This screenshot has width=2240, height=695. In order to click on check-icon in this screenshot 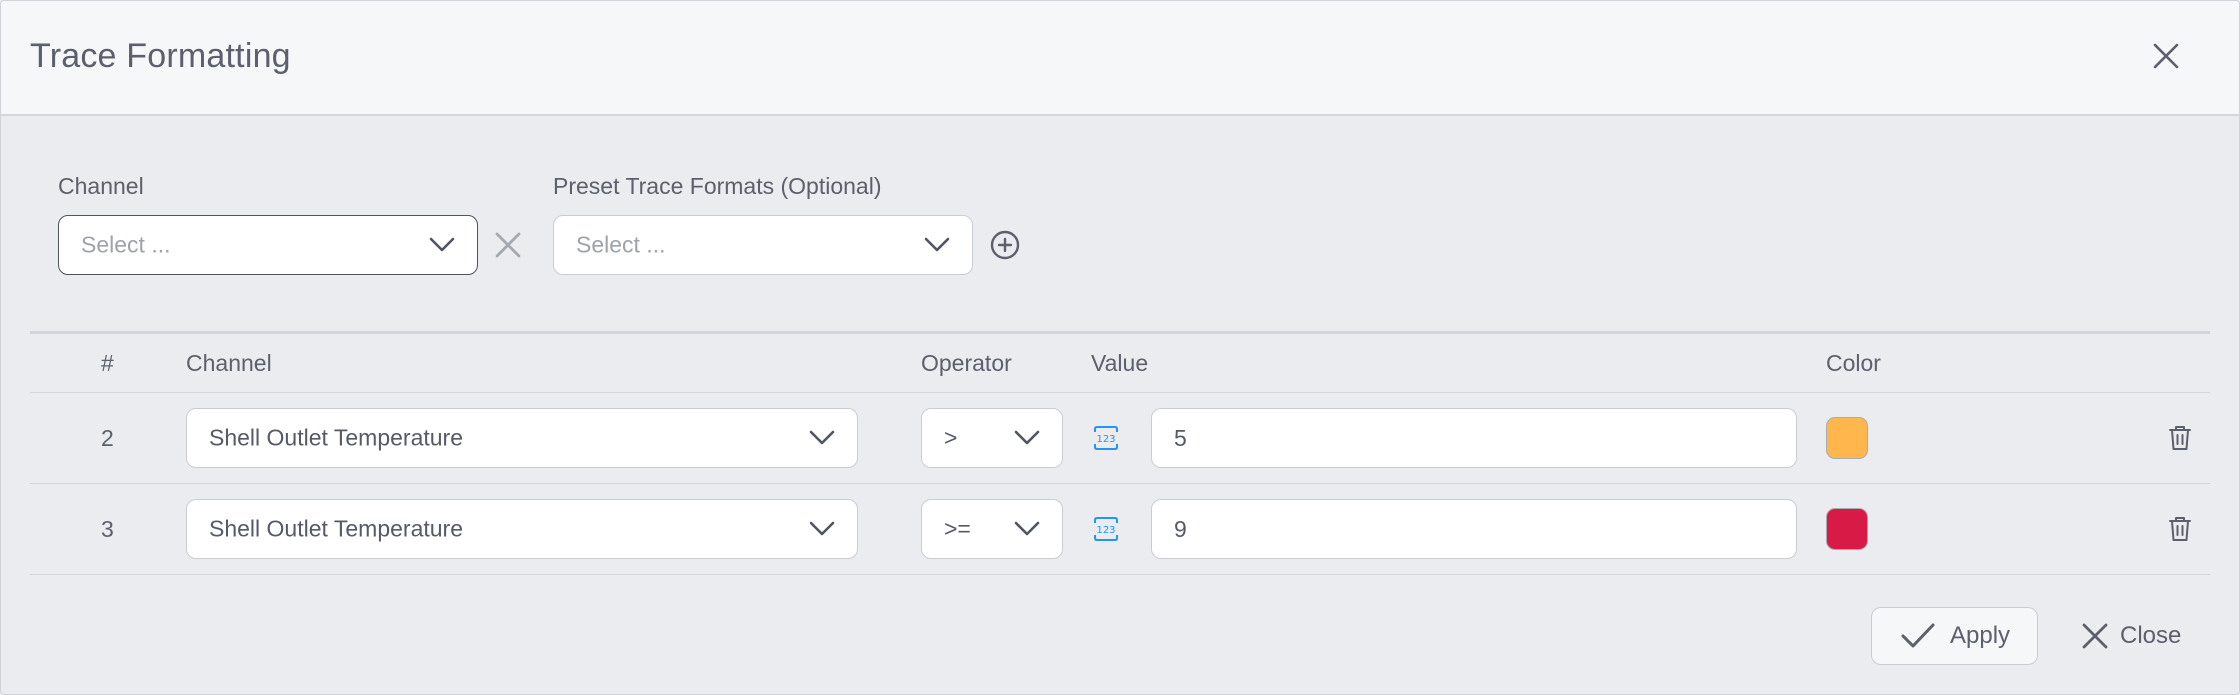, I will do `click(1918, 635)`.